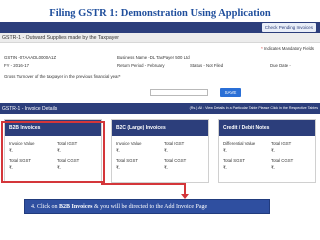 The width and height of the screenshot is (320, 240). What do you see at coordinates (234, 160) in the screenshot?
I see `tile-cdn-label-total-sgst: Total SGST` at bounding box center [234, 160].